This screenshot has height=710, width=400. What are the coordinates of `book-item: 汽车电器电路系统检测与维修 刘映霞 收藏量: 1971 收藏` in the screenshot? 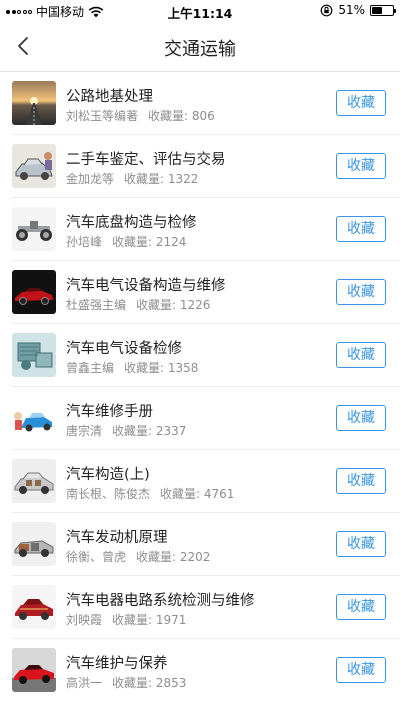 It's located at (206, 607).